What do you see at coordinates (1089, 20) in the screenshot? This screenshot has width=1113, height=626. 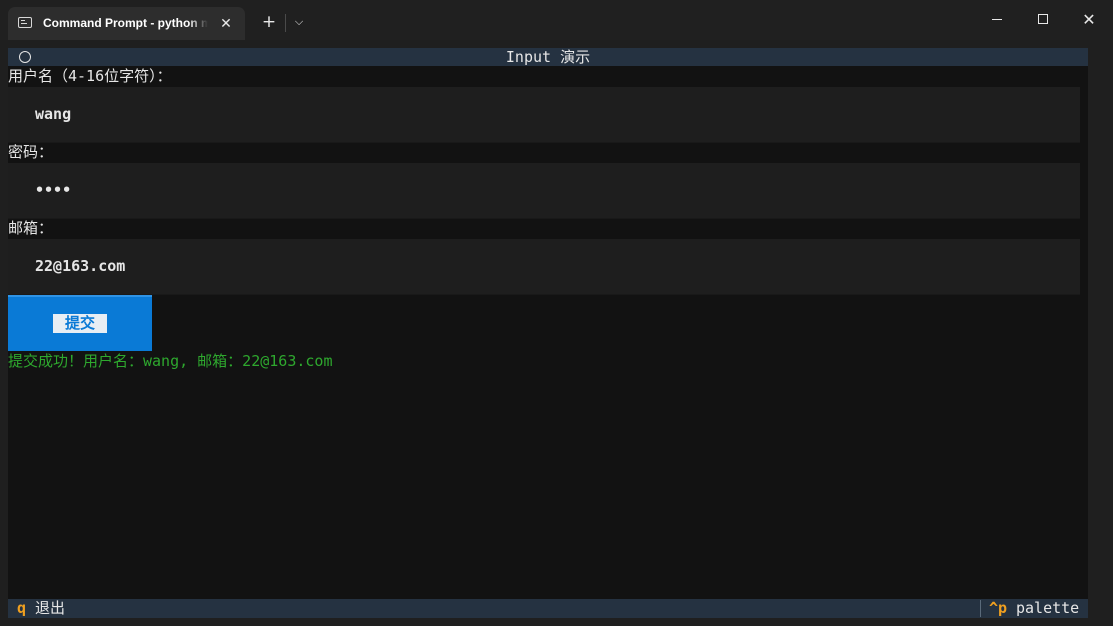 I see `close-window-button: ✕` at bounding box center [1089, 20].